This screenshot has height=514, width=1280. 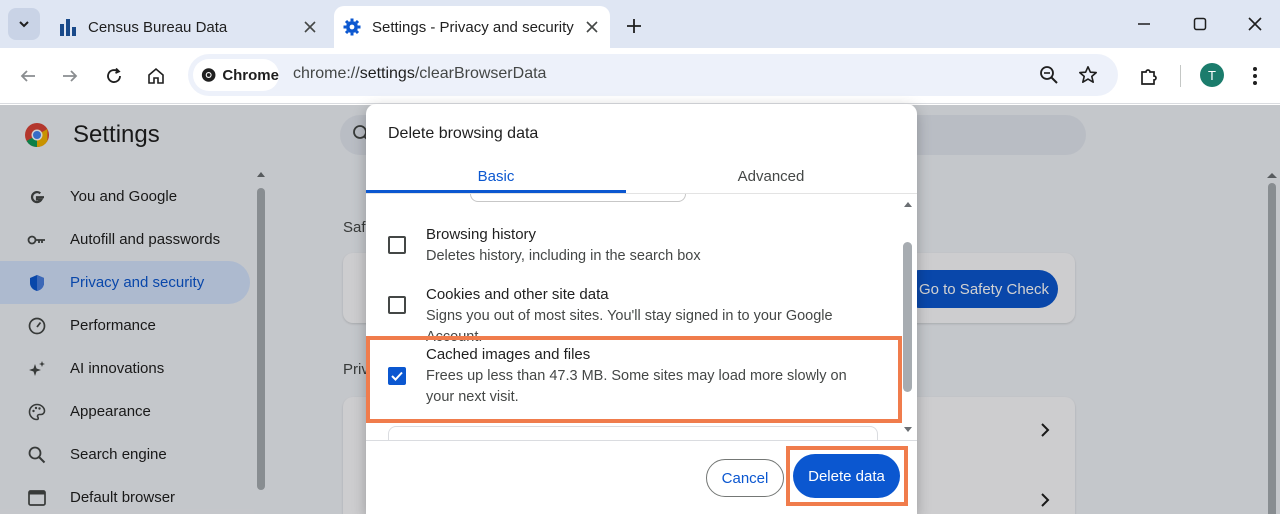 I want to click on tab-basic: Basic, so click(x=496, y=176).